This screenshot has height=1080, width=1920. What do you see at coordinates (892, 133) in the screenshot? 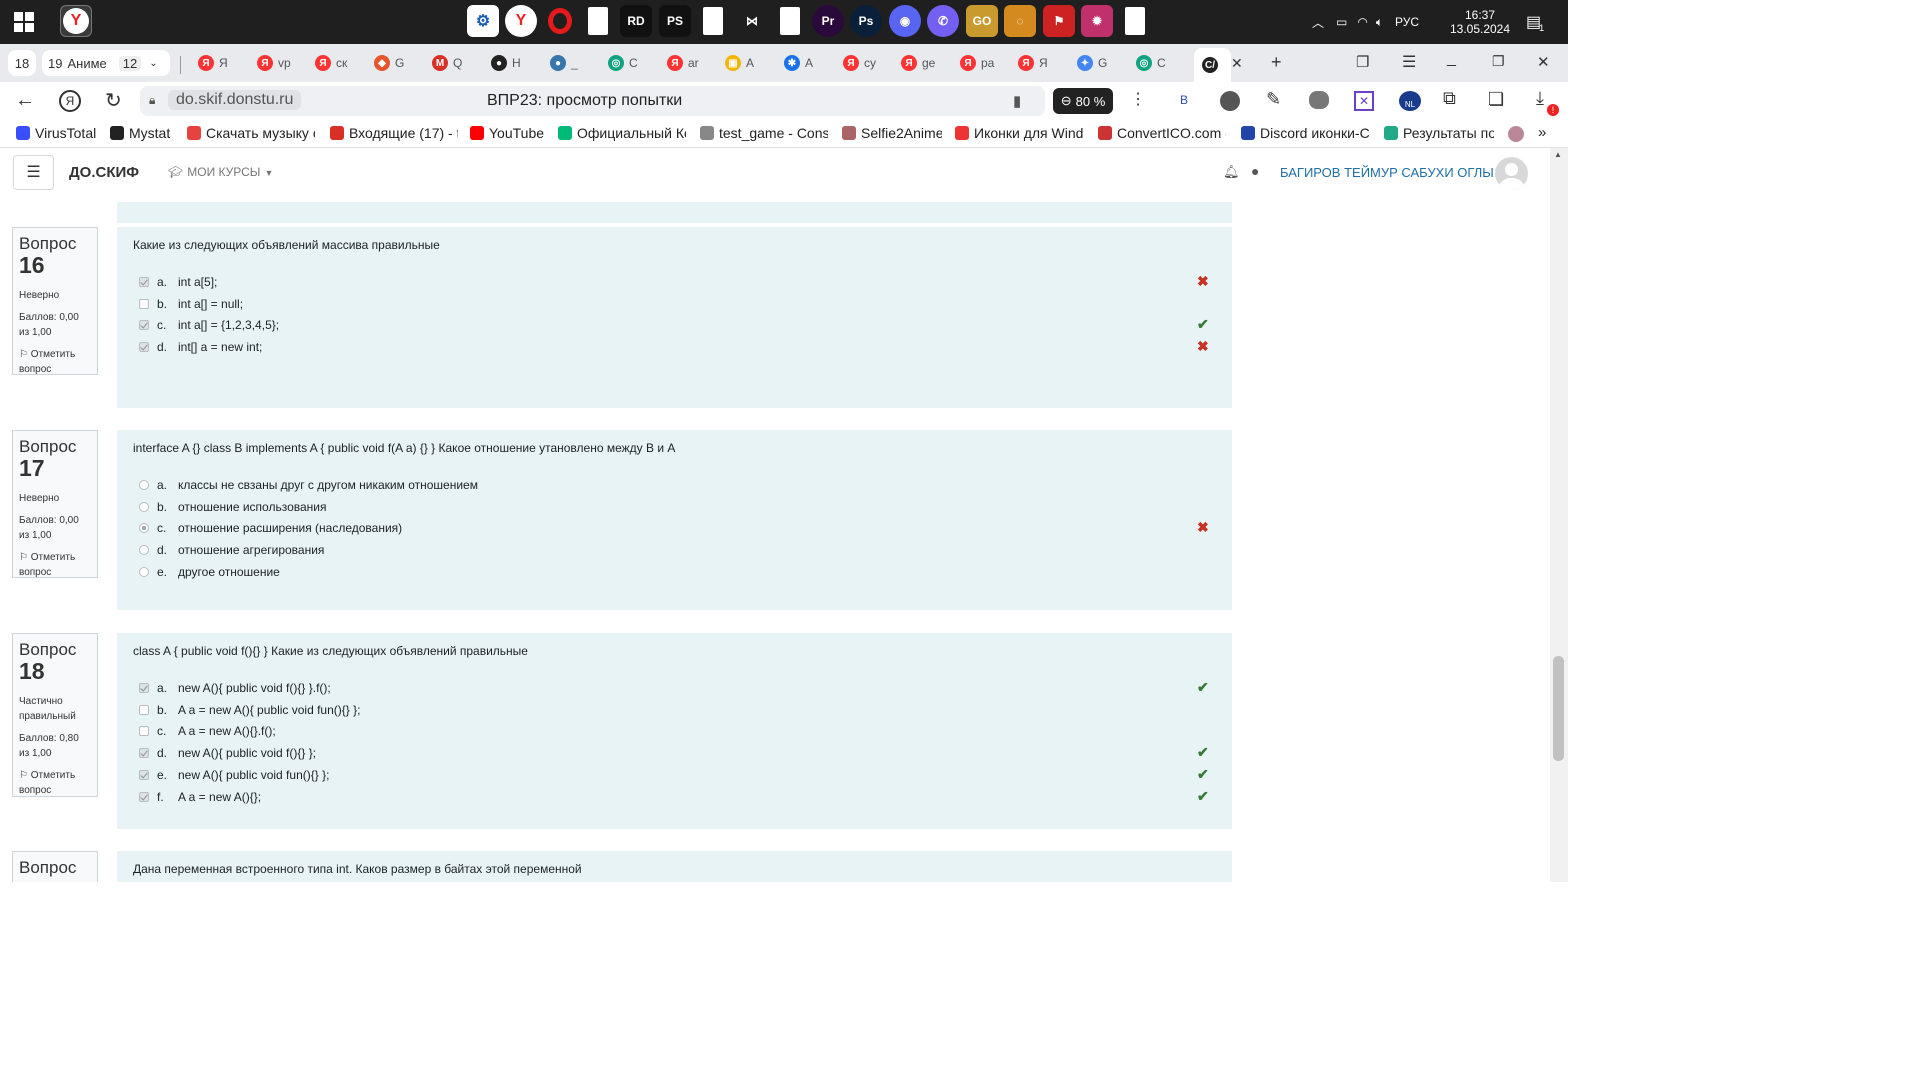
I see `bookmark-item: Selfie2Anime` at bounding box center [892, 133].